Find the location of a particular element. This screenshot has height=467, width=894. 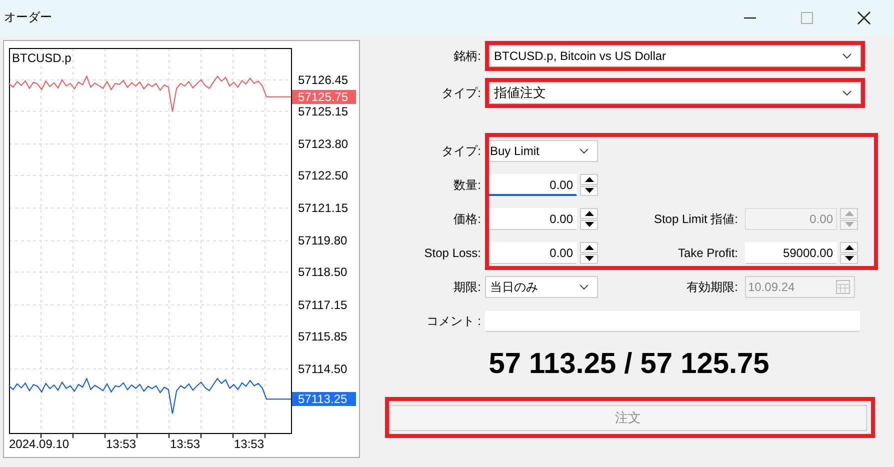

price-tag: 57125.75 is located at coordinates (324, 97).